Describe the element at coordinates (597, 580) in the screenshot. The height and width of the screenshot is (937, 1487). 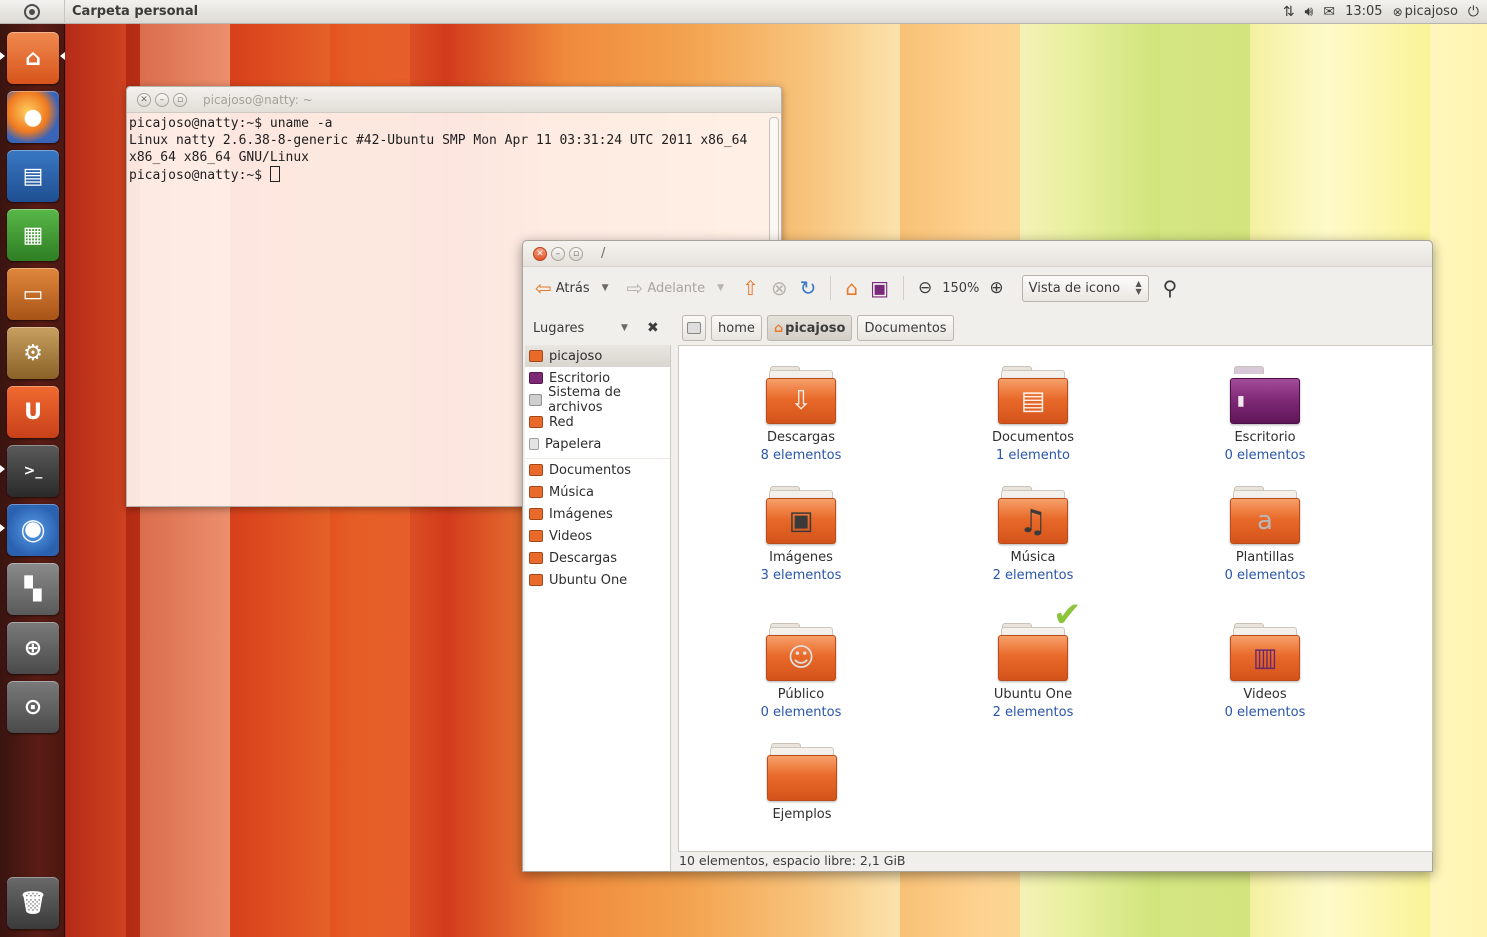
I see `sidebar-item-ubuntu-one: Ubuntu One` at that location.